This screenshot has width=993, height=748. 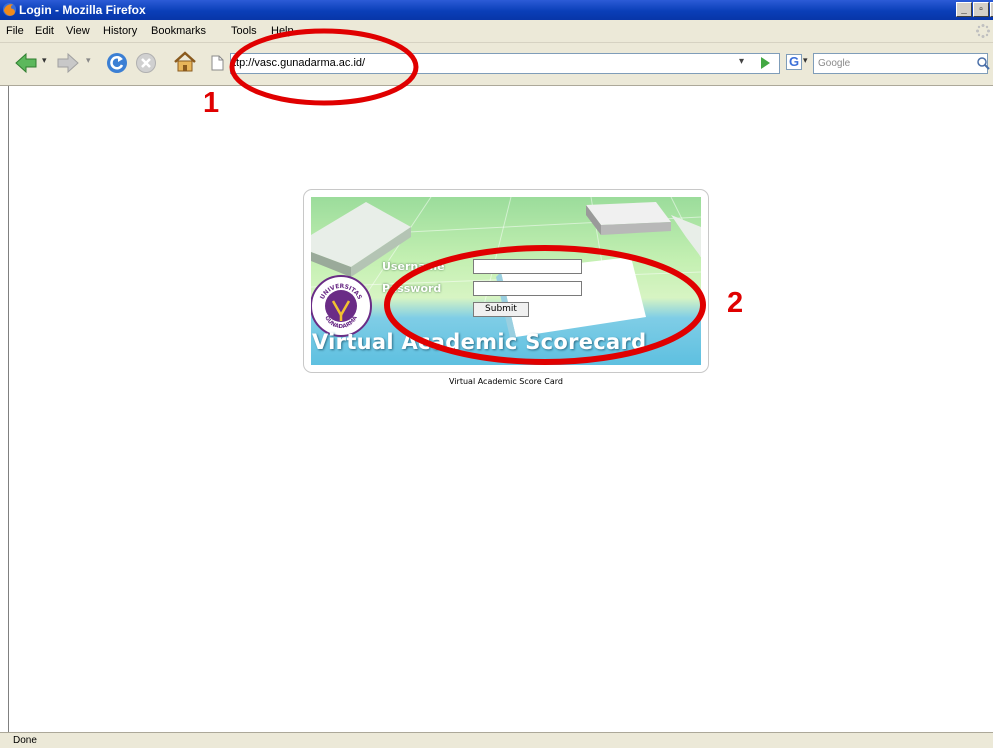 I want to click on status-bar, so click(x=496, y=740).